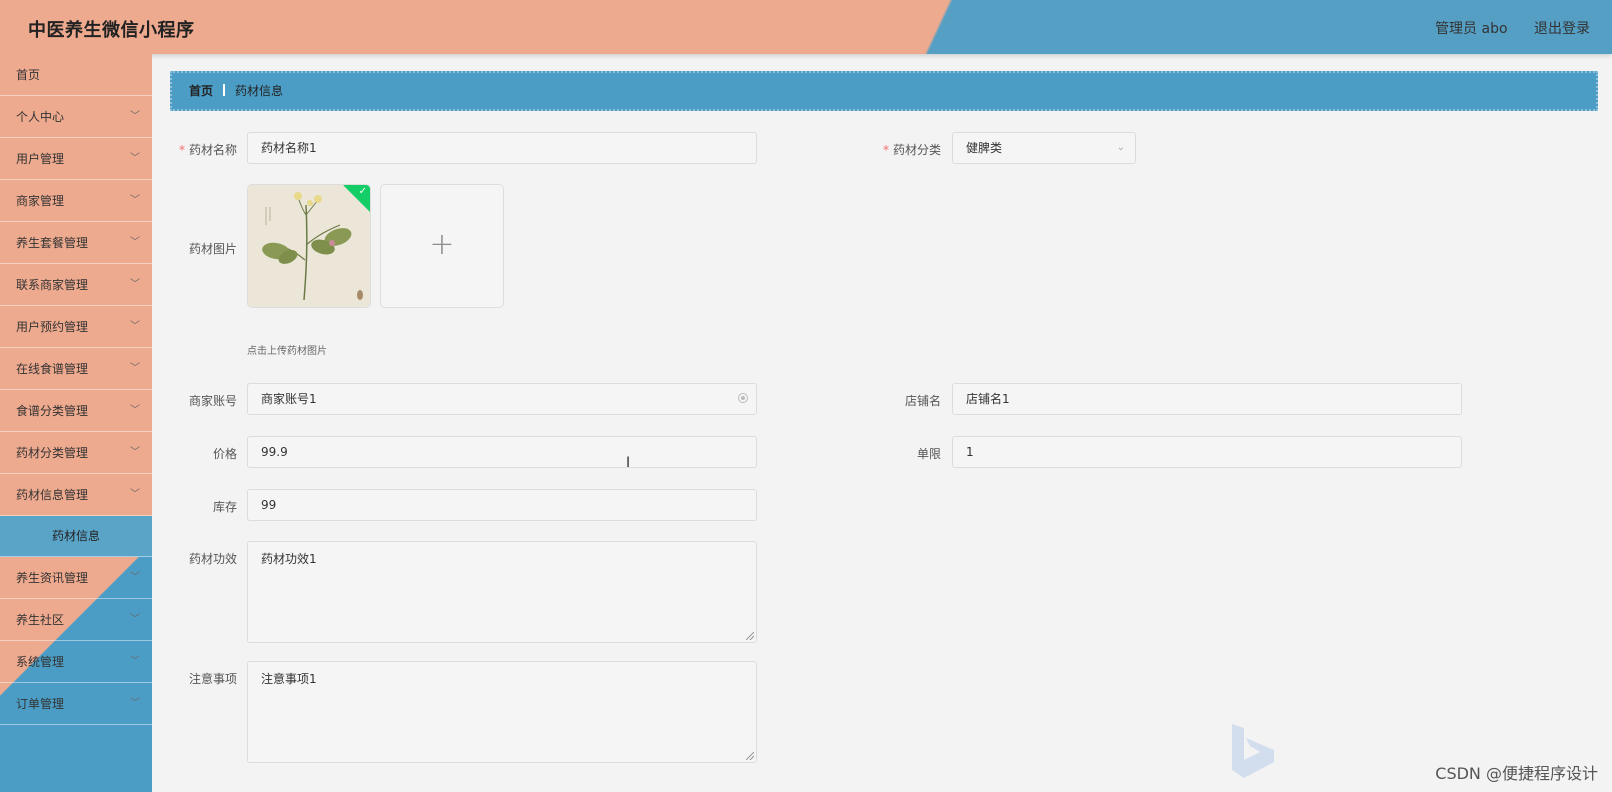 This screenshot has height=792, width=1612. I want to click on sidebar-item-label: 系统管理, so click(40, 662).